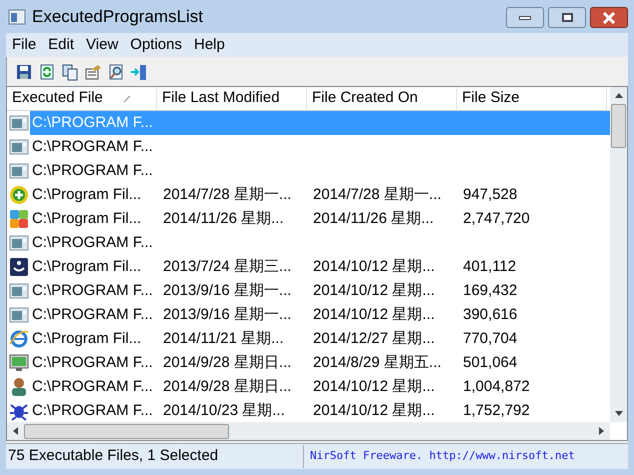 This screenshot has height=475, width=634. What do you see at coordinates (490, 362) in the screenshot?
I see `table-cell-text: 501,064` at bounding box center [490, 362].